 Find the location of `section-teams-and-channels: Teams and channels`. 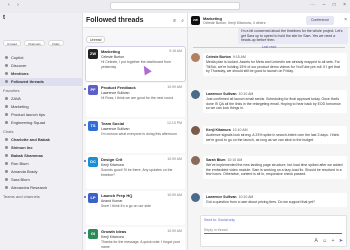

section-teams-and-channels: Teams and channels is located at coordinates (41, 196).